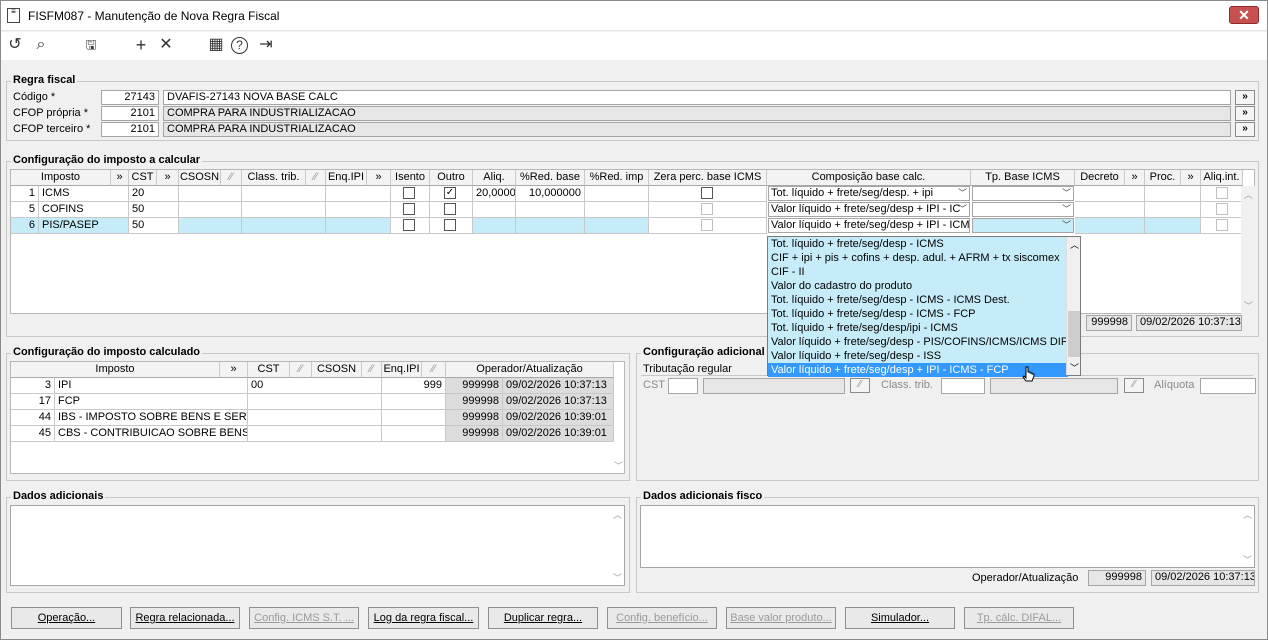 The height and width of the screenshot is (640, 1268). Describe the element at coordinates (130, 113) in the screenshot. I see `cfop-propria-input: 2101` at that location.